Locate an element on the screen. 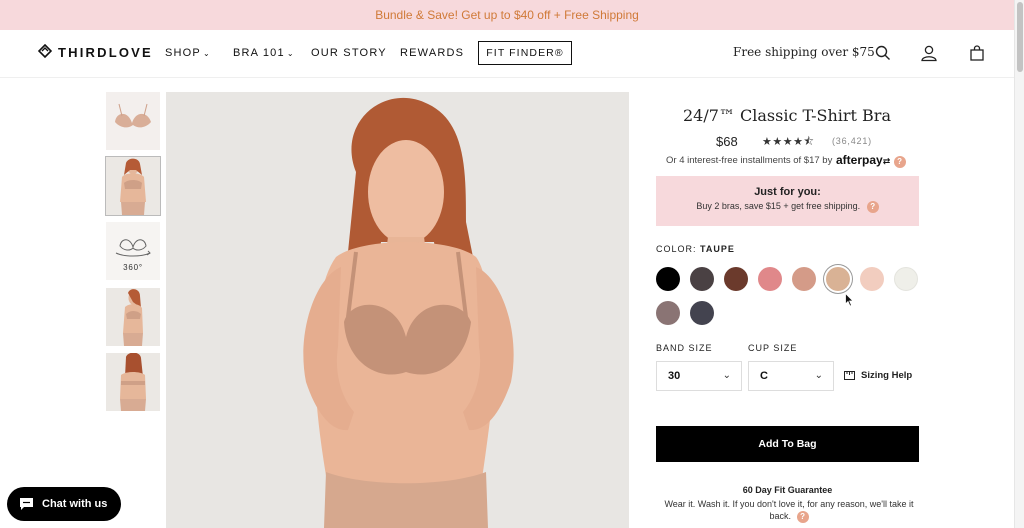  rating-stars: ★★★★⯪ is located at coordinates (788, 142).